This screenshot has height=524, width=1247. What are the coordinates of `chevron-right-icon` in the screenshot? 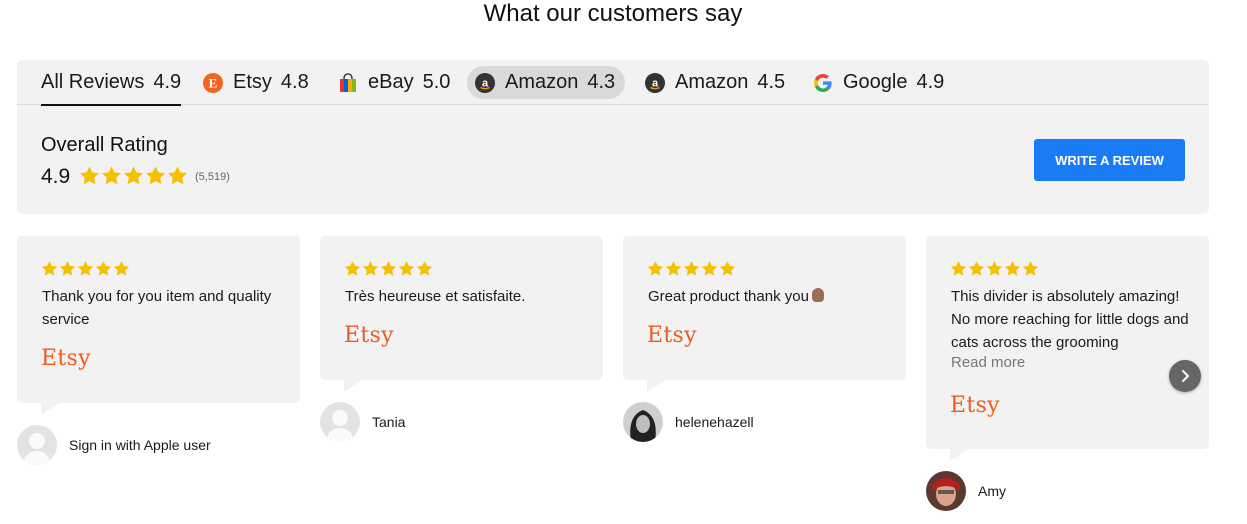 It's located at (1185, 376).